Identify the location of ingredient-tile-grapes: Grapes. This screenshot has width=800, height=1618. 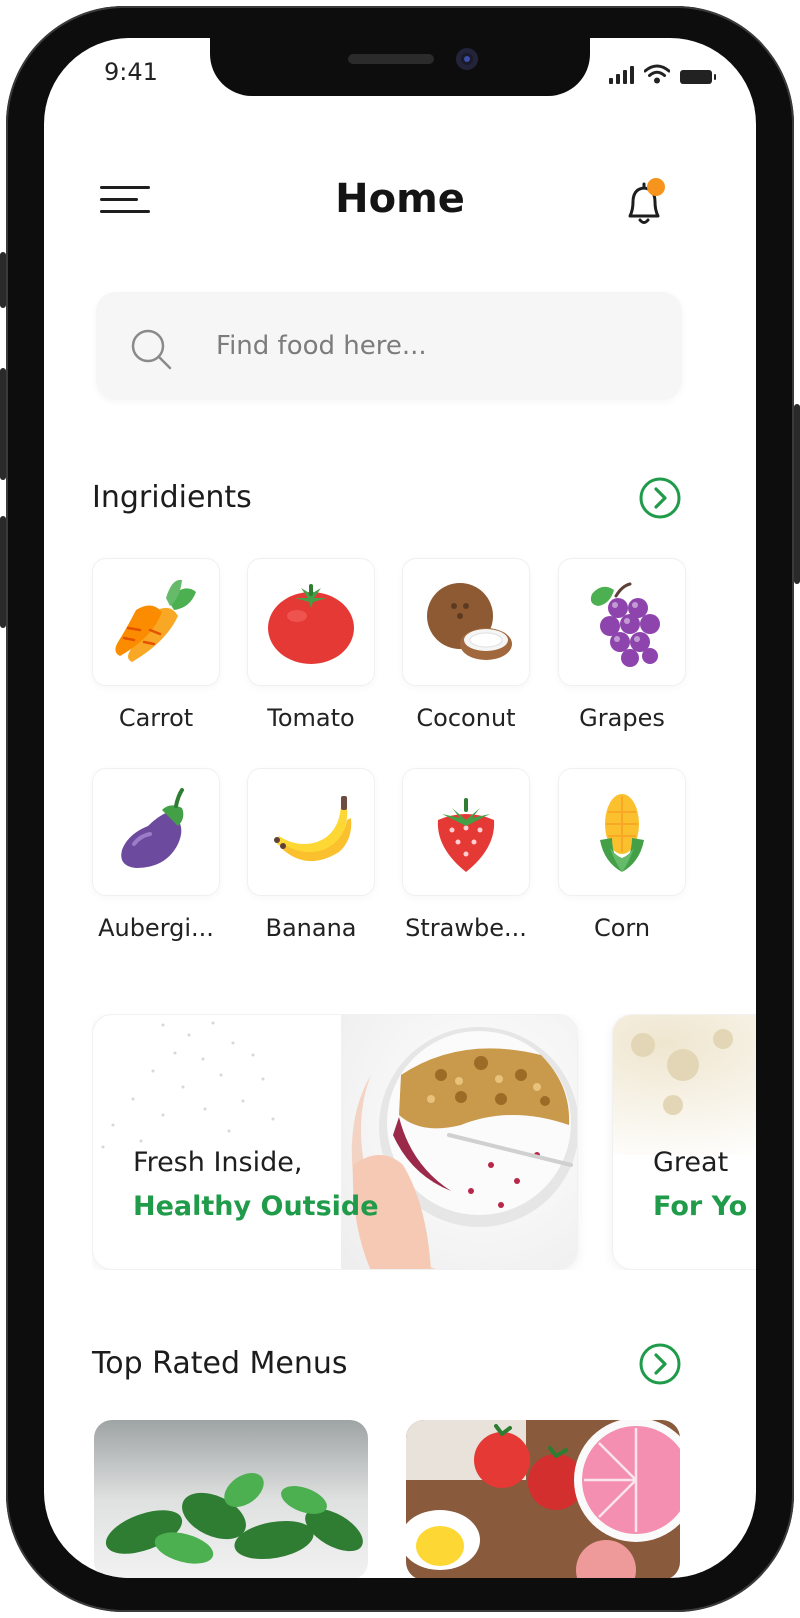
(622, 645).